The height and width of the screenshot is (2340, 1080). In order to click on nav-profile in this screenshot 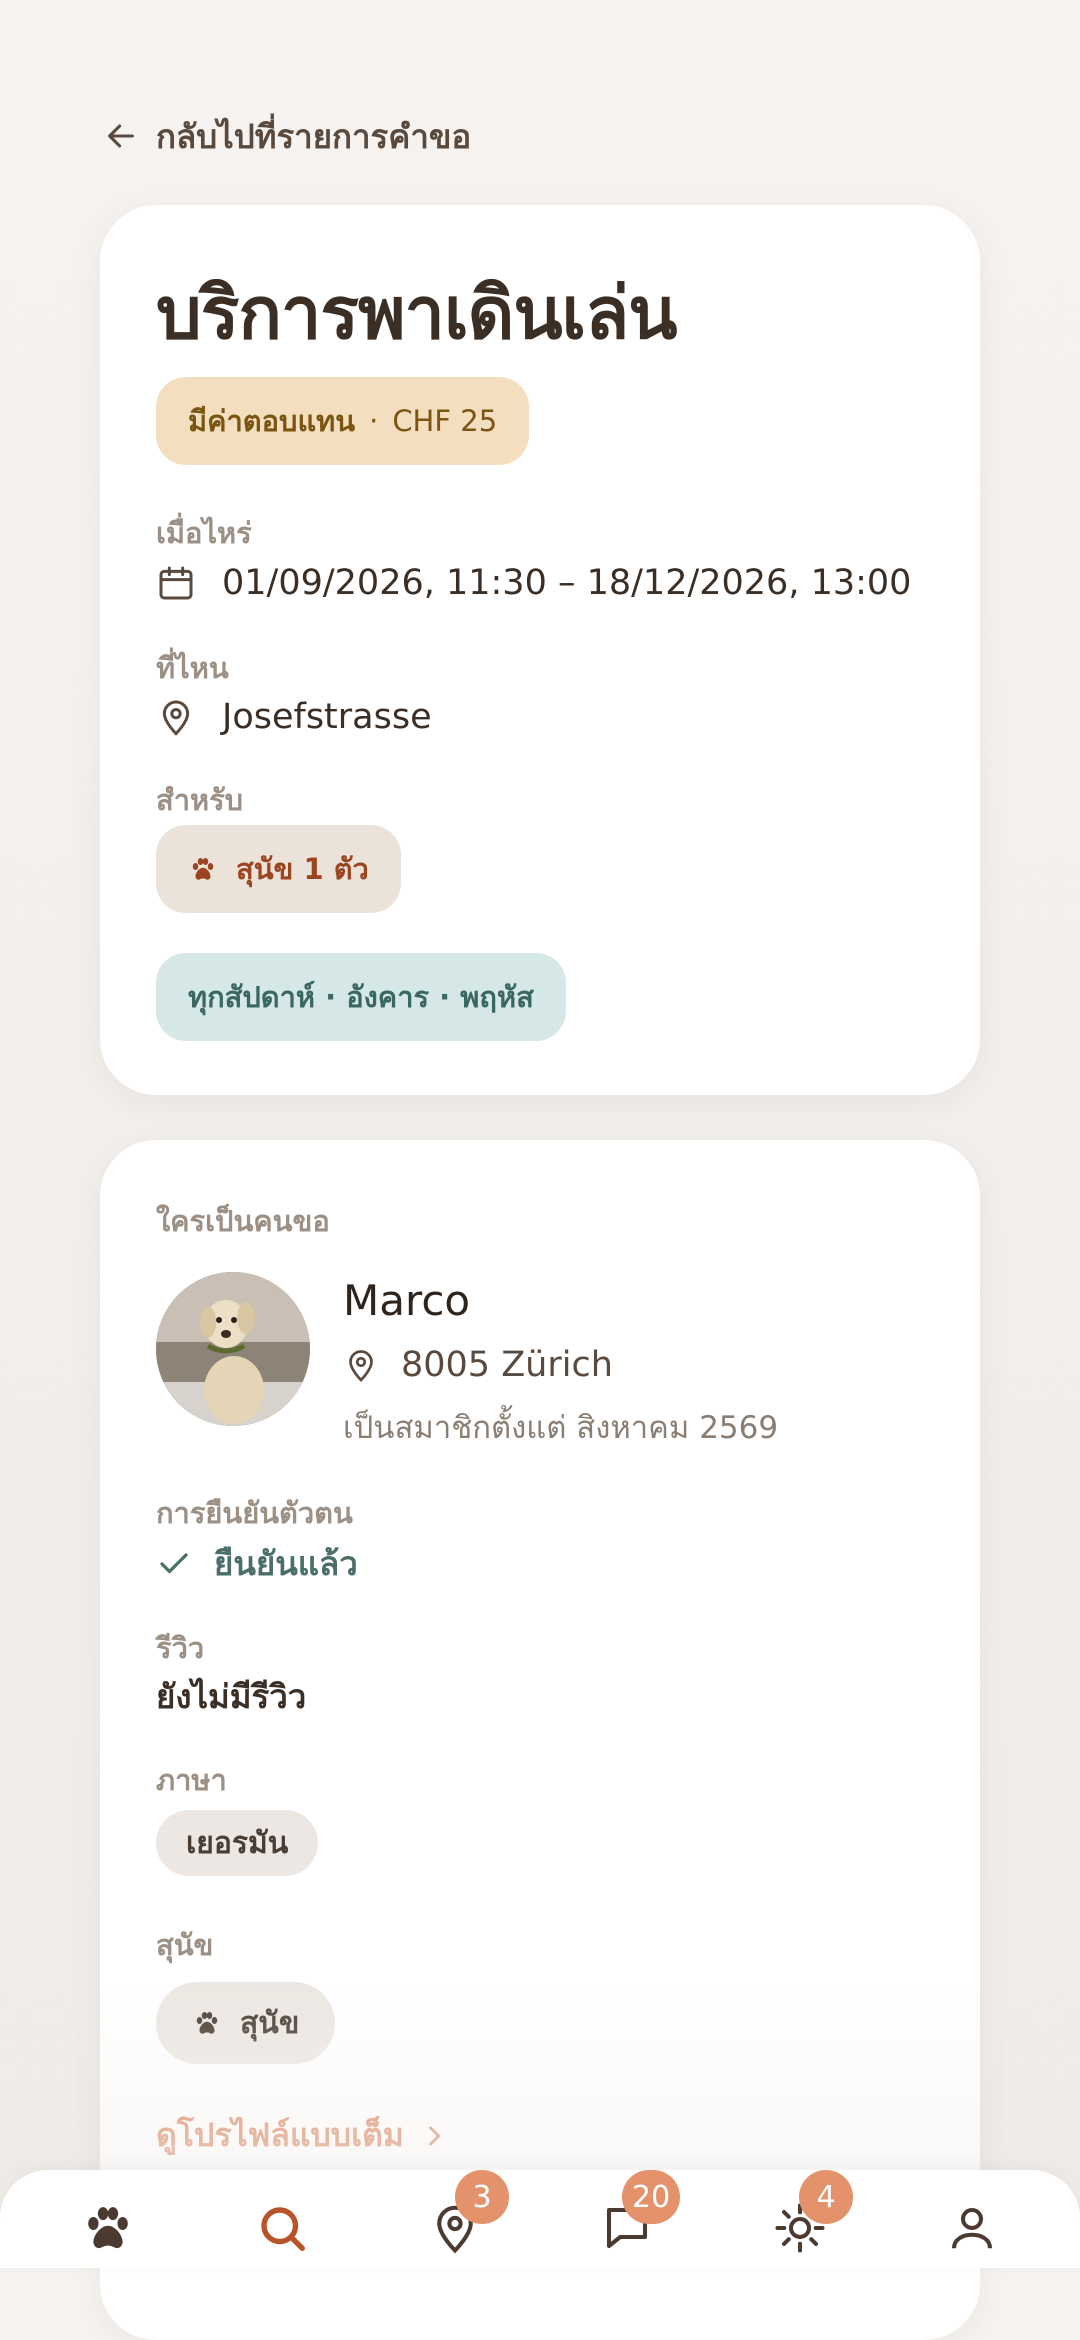, I will do `click(972, 2228)`.